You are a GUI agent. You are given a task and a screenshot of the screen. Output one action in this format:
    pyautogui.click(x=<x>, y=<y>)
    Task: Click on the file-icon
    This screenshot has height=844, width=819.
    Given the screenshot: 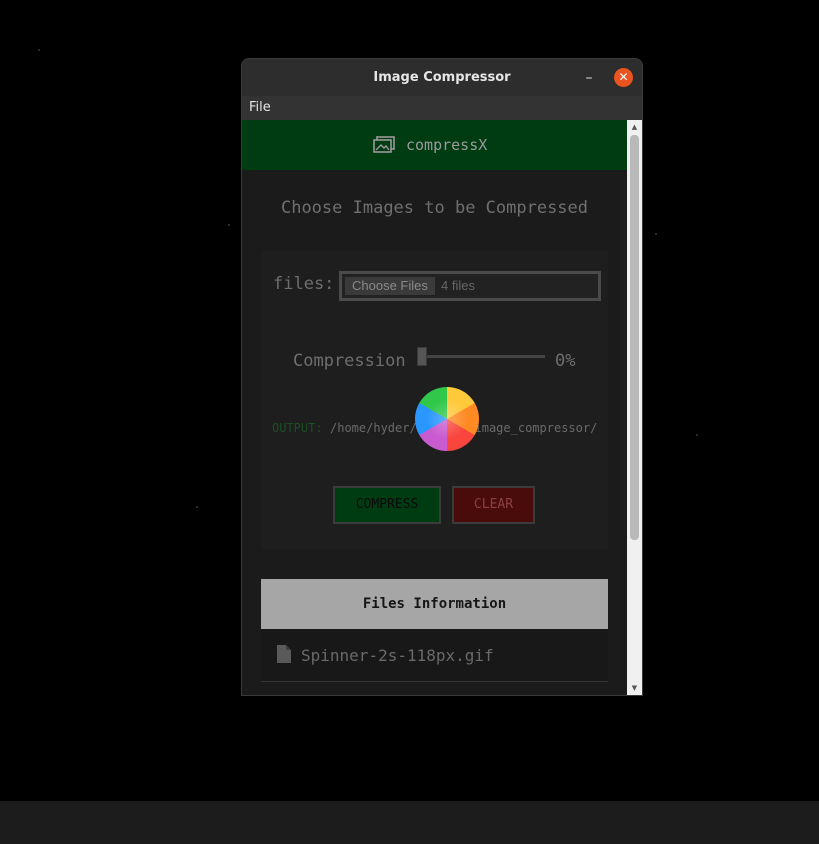 What is the action you would take?
    pyautogui.click(x=284, y=654)
    